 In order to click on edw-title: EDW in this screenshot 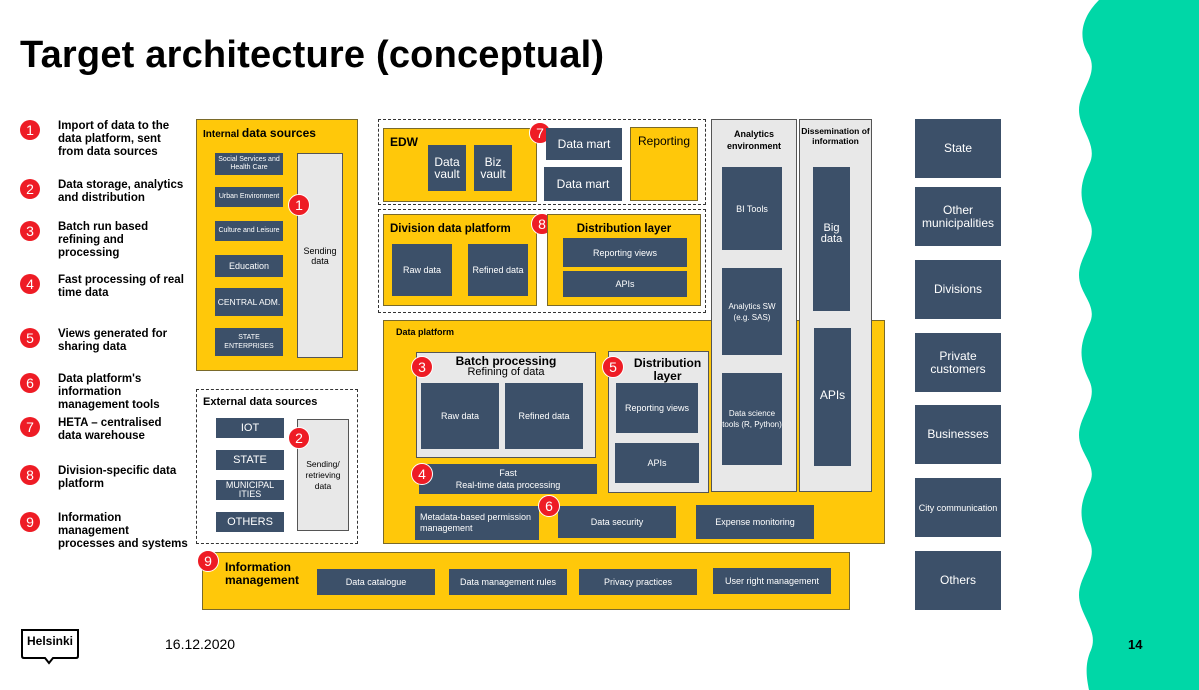, I will do `click(404, 142)`.